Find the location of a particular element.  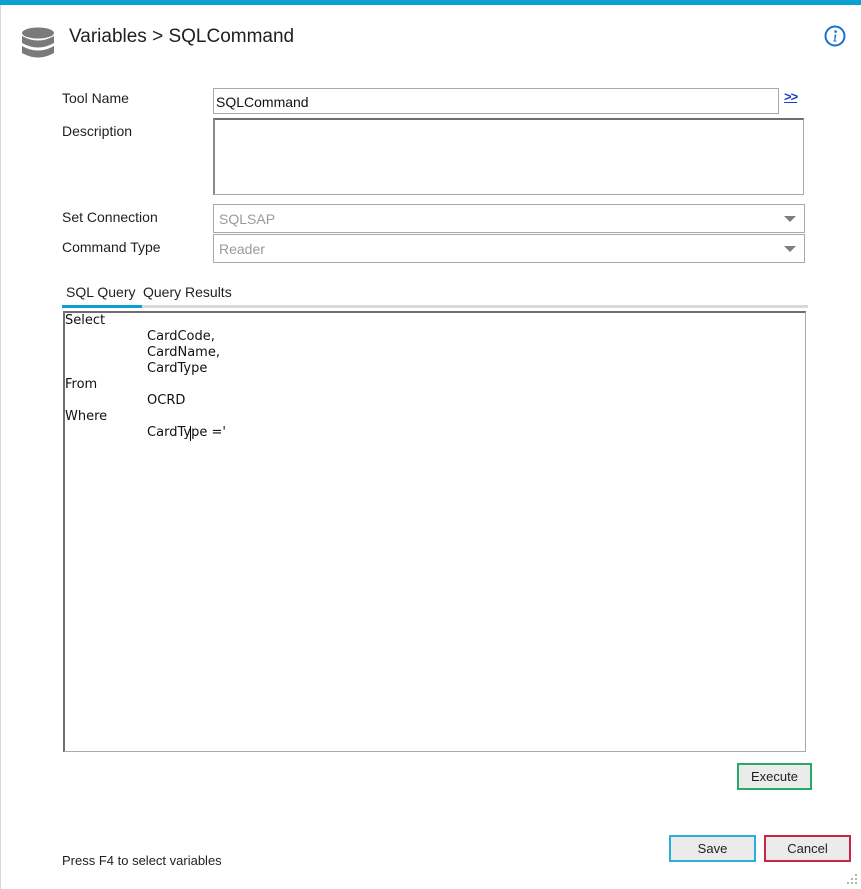

description-label: Description is located at coordinates (97, 131).